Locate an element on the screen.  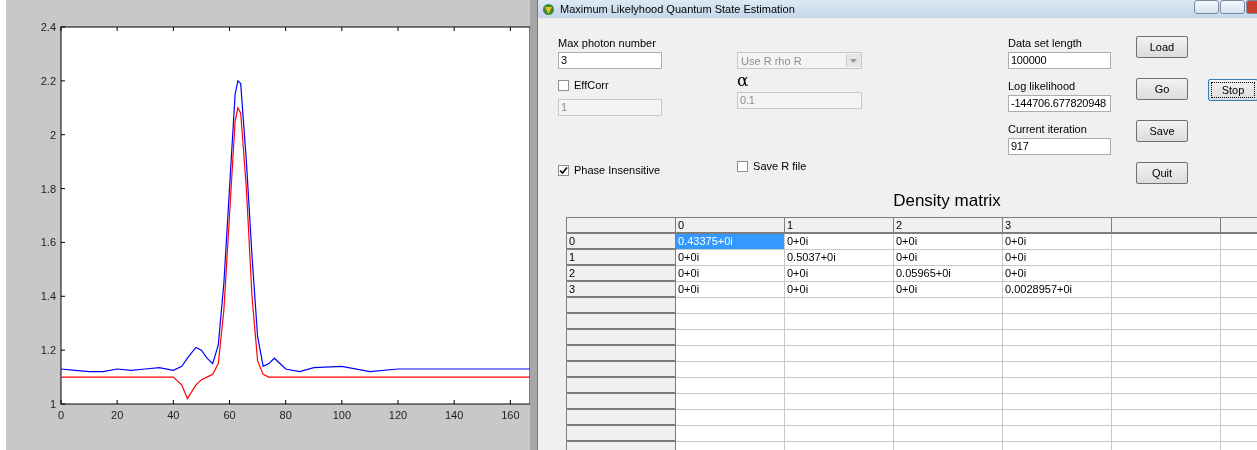
field-label: Current iteration is located at coordinates (1047, 129).